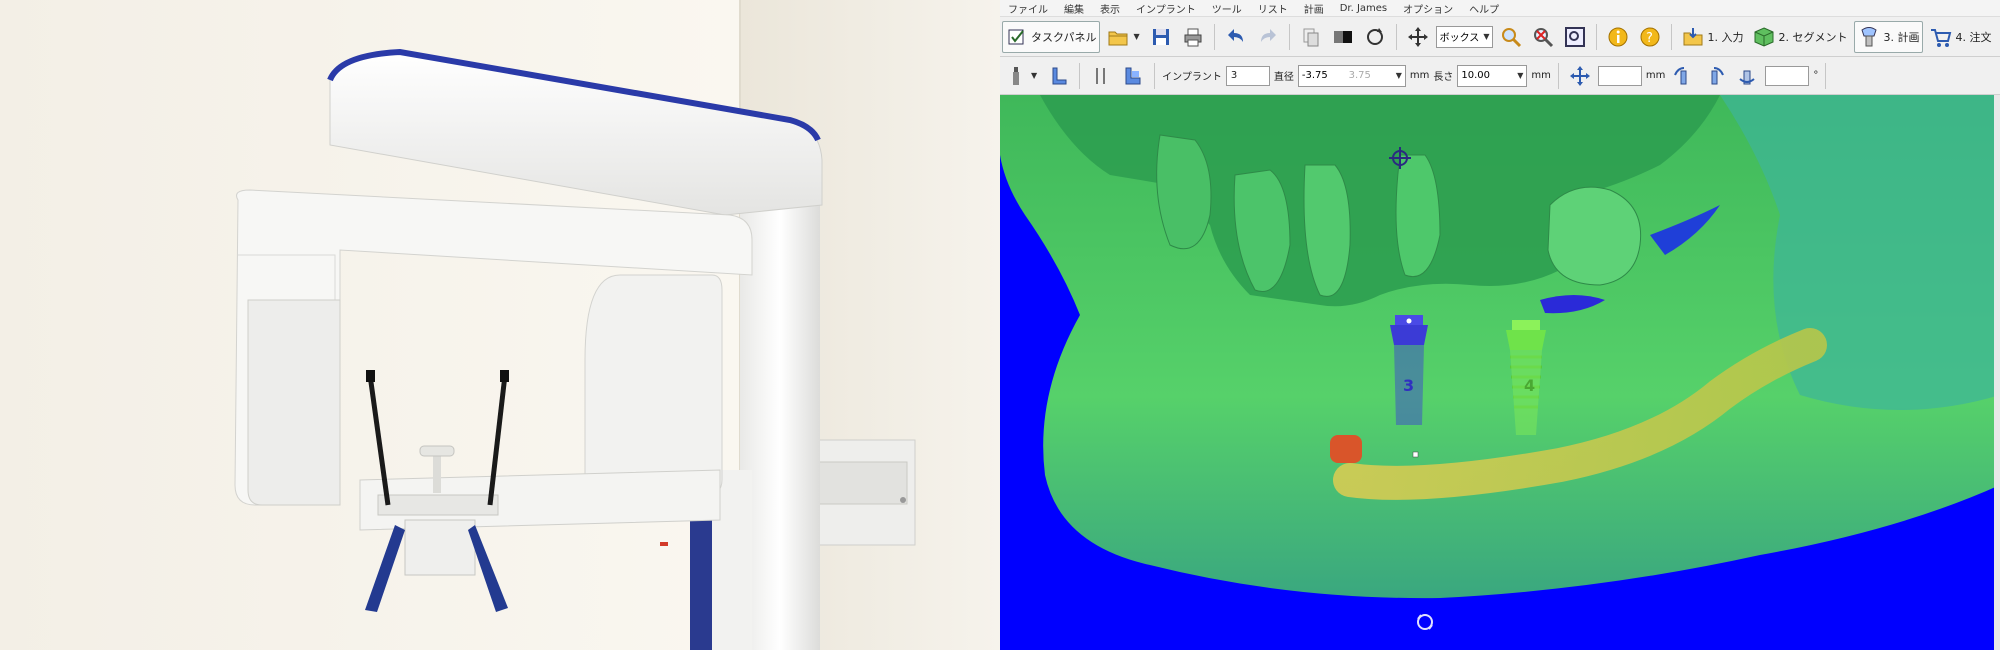  I want to click on shopping-cart-icon, so click(1941, 37).